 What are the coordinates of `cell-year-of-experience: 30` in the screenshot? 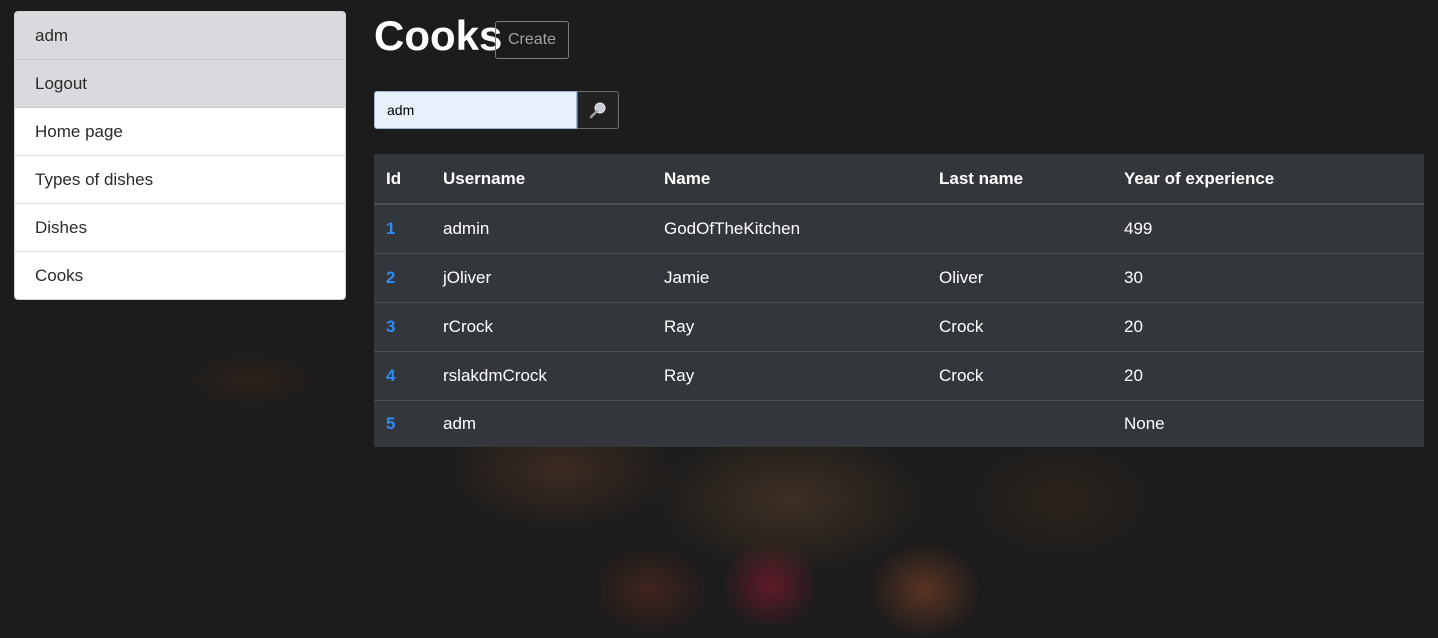 It's located at (1268, 278).